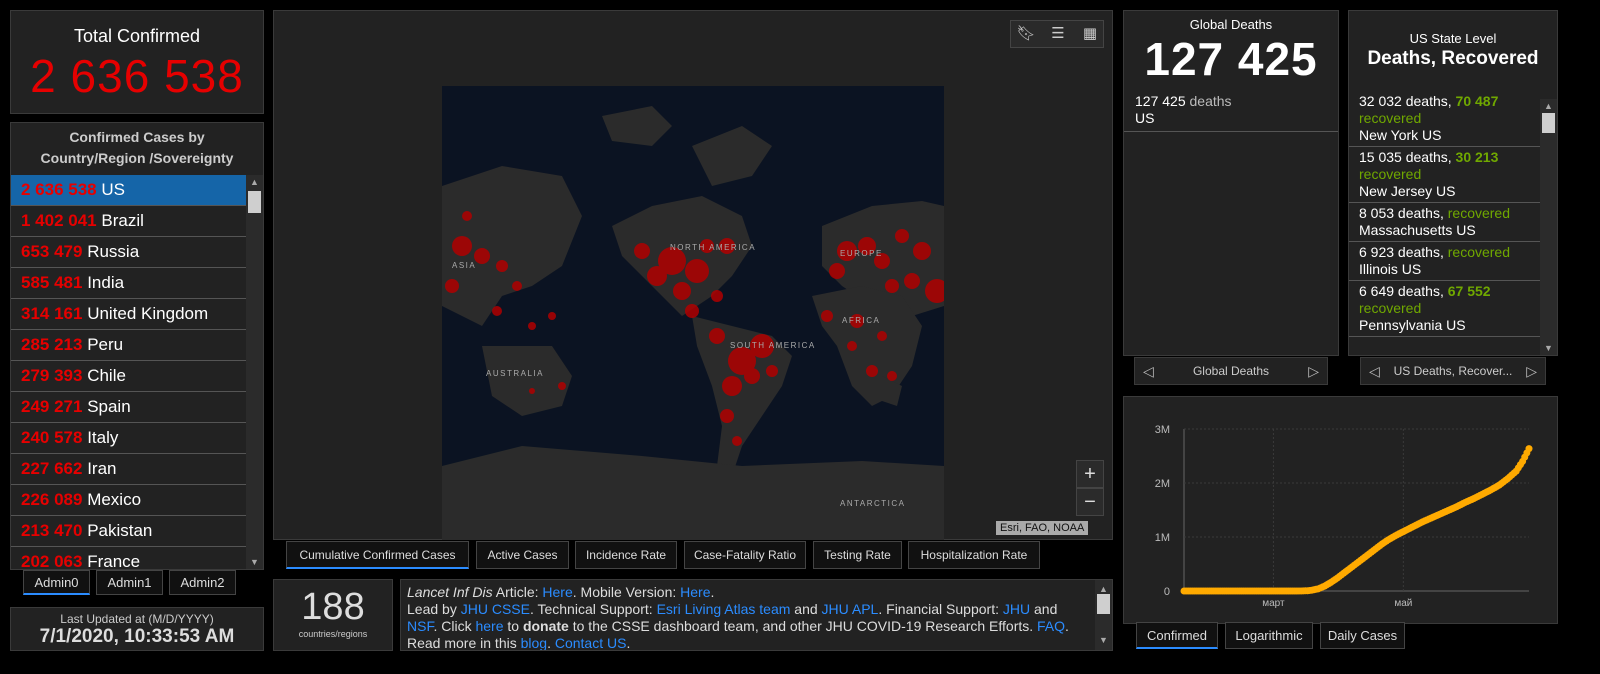  I want to click on country-list-item: 213 470 Pakistan, so click(129, 531).